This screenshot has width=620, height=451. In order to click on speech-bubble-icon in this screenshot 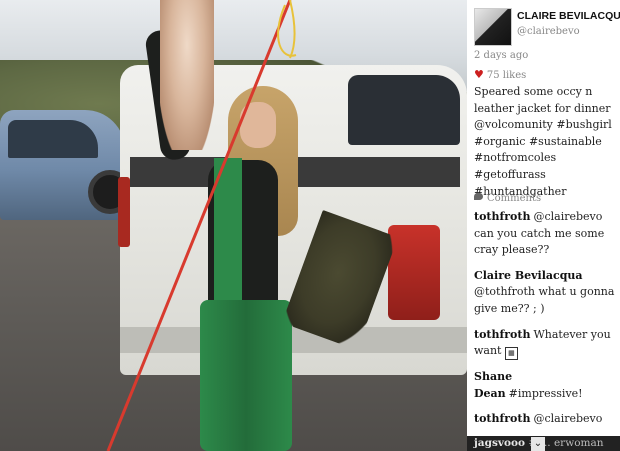, I will do `click(478, 196)`.